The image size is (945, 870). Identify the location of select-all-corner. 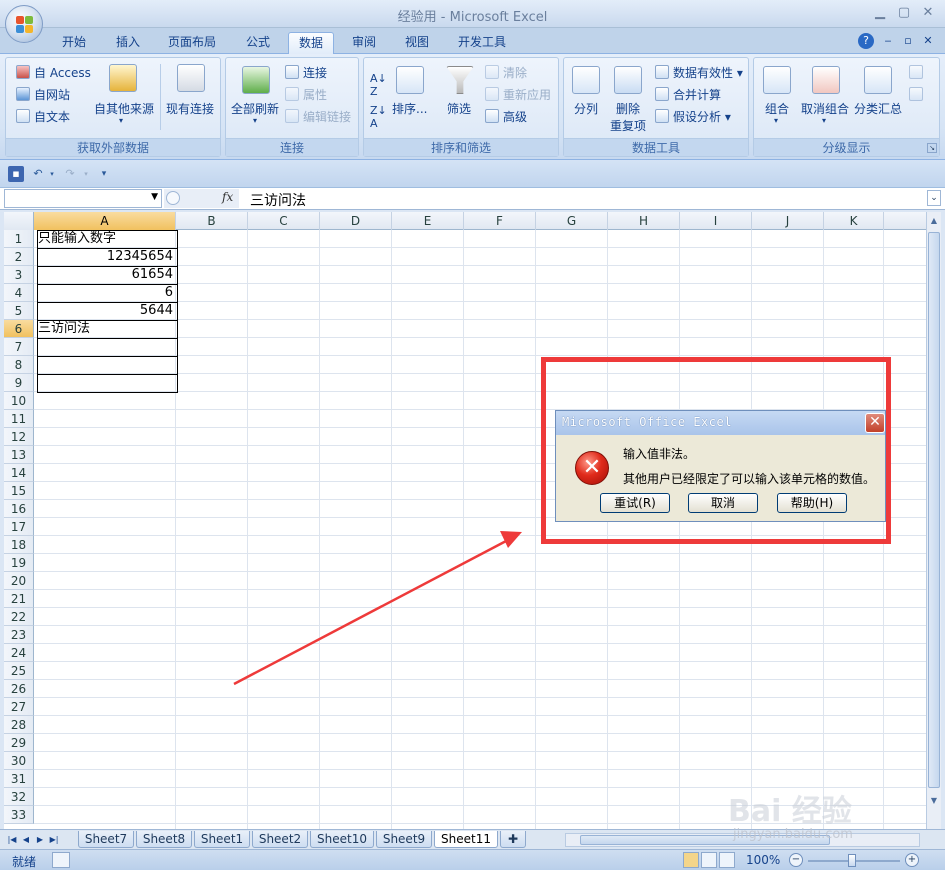
(19, 221).